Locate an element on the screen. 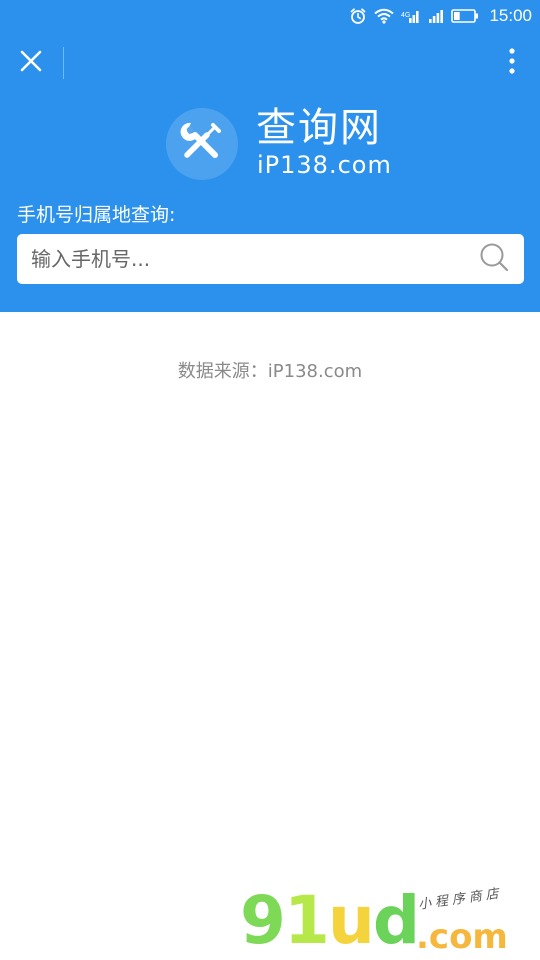 This screenshot has width=540, height=960. phone-number-input is located at coordinates (237, 259).